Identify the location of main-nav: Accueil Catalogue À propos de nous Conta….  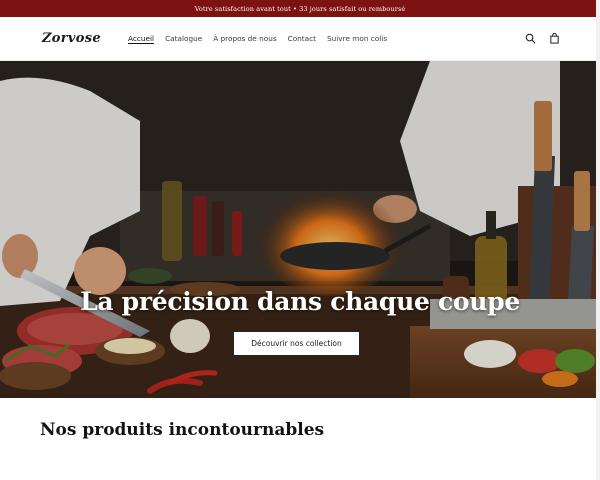
(257, 38).